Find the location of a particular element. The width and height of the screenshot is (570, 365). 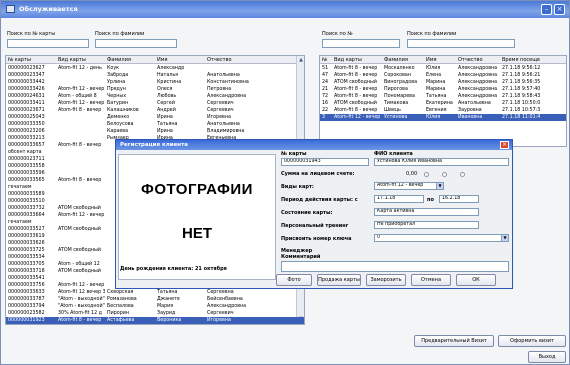

minimize-icon: – is located at coordinates (546, 9).